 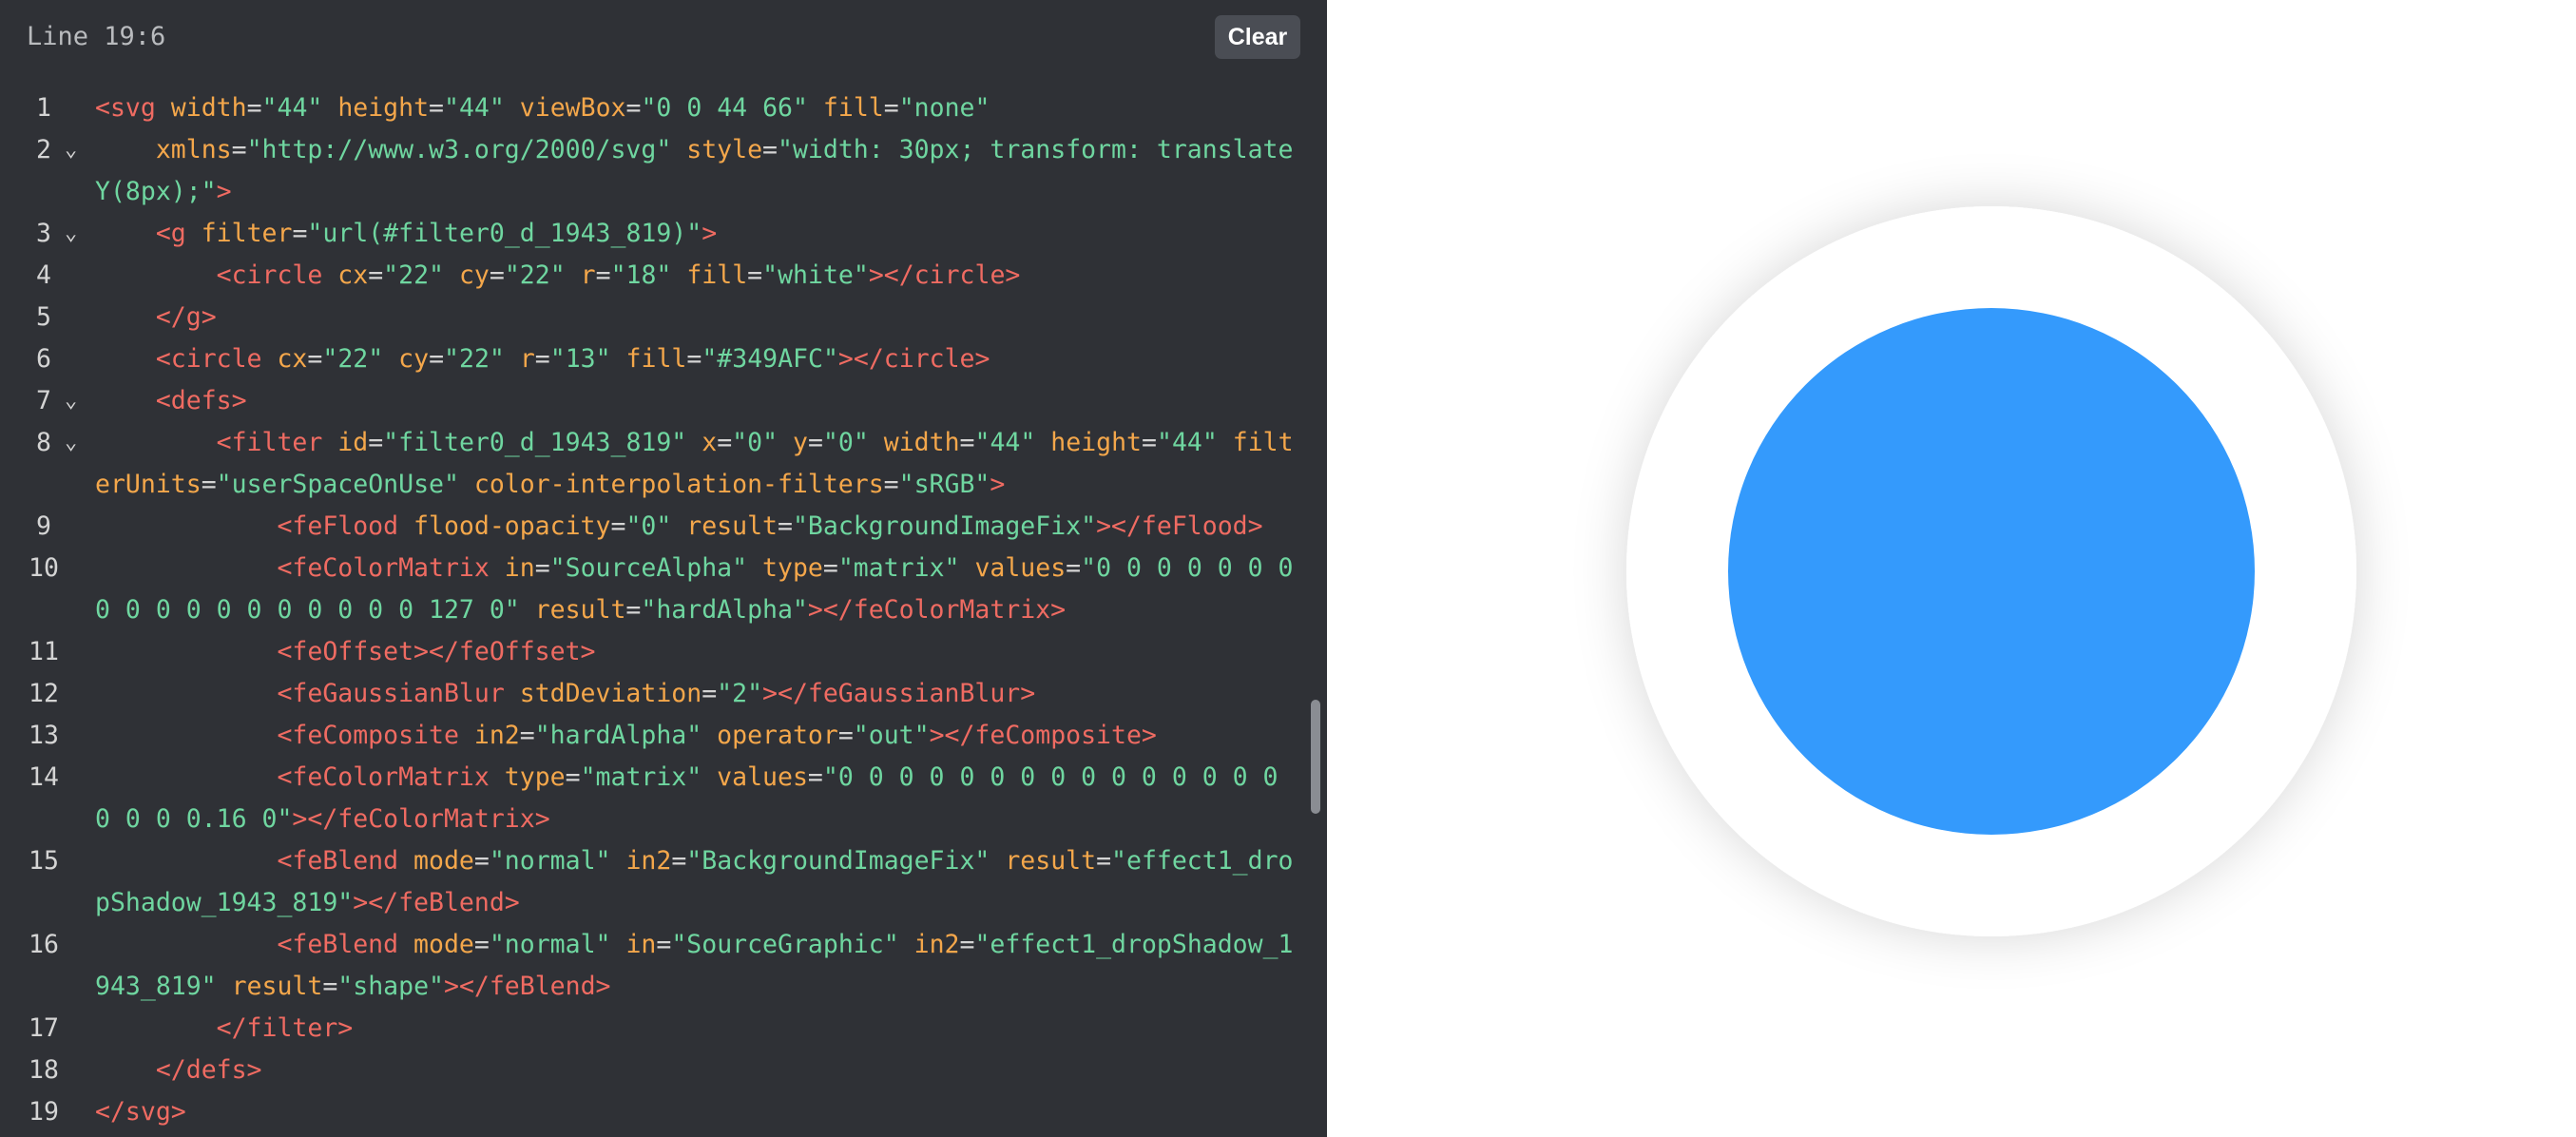 I want to click on line-number: 7, so click(x=43, y=400).